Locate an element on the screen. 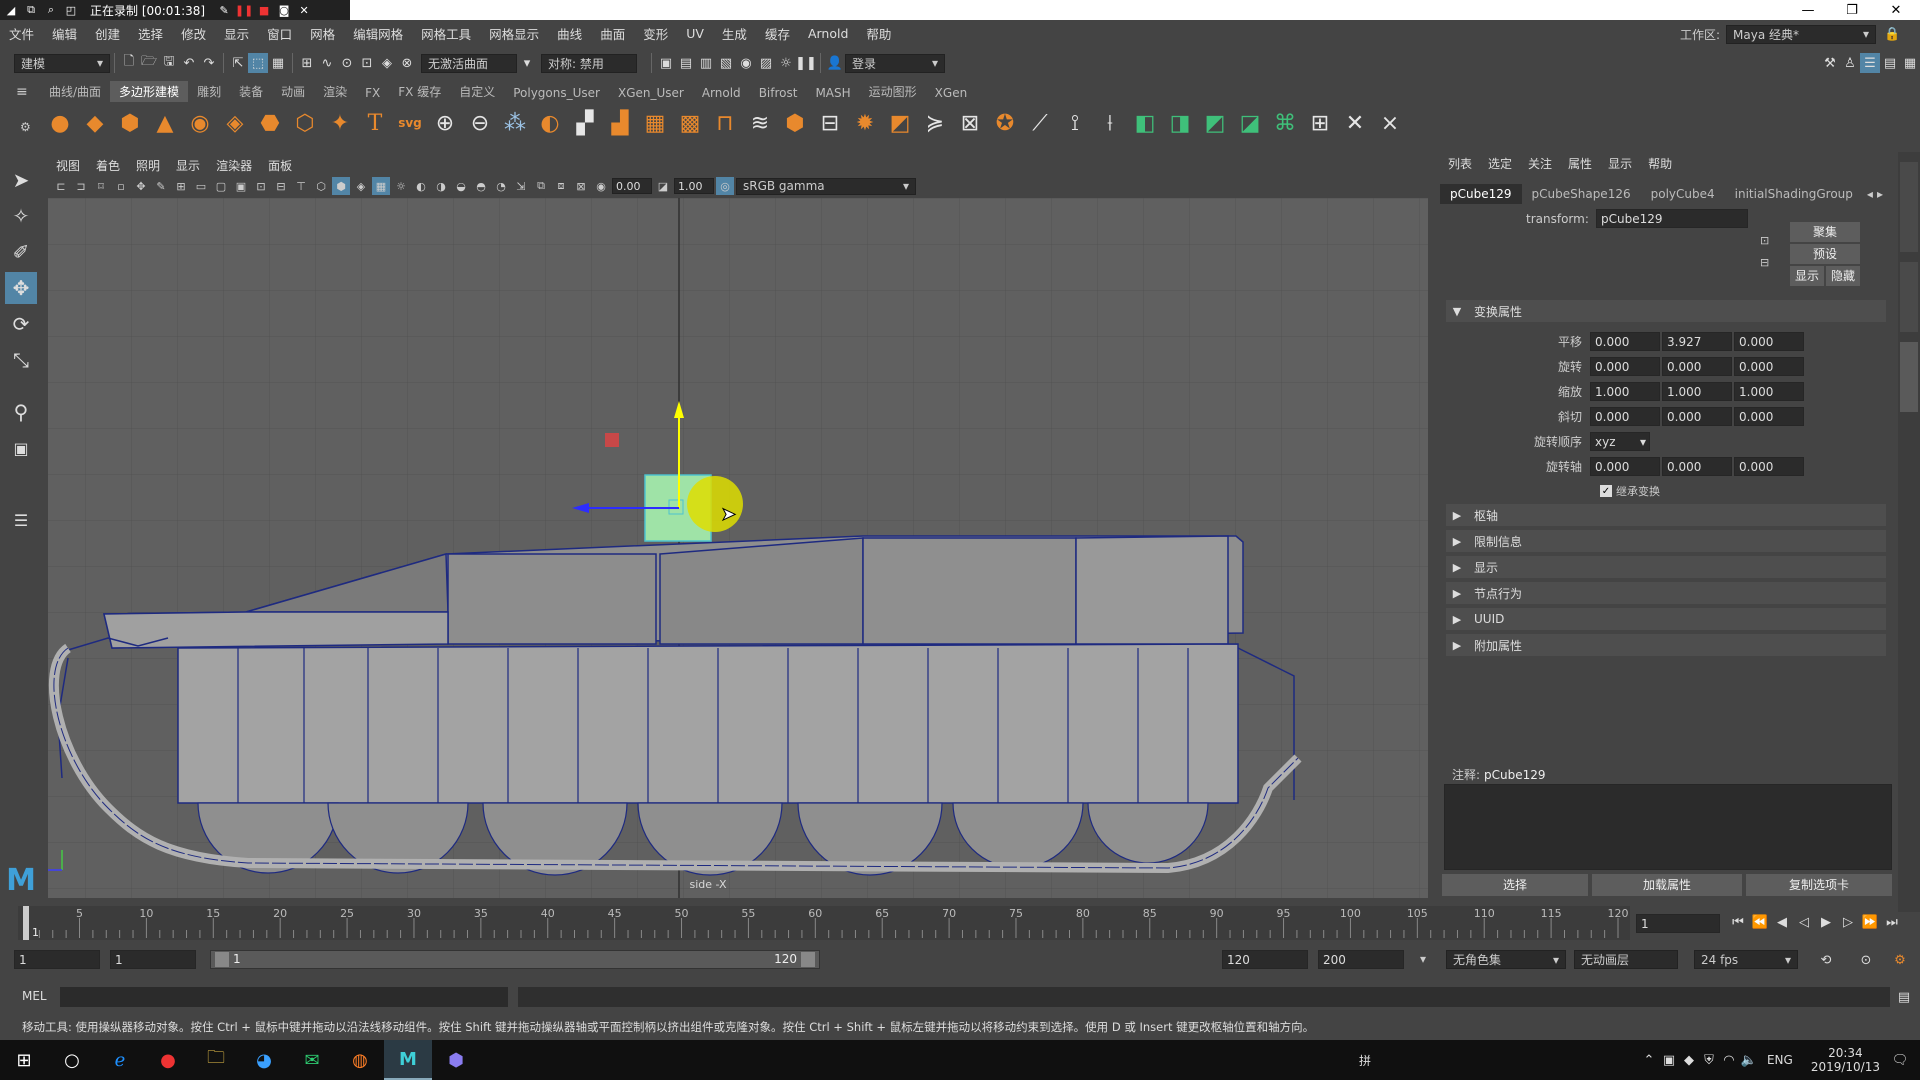  menu-uv: UV is located at coordinates (695, 33).